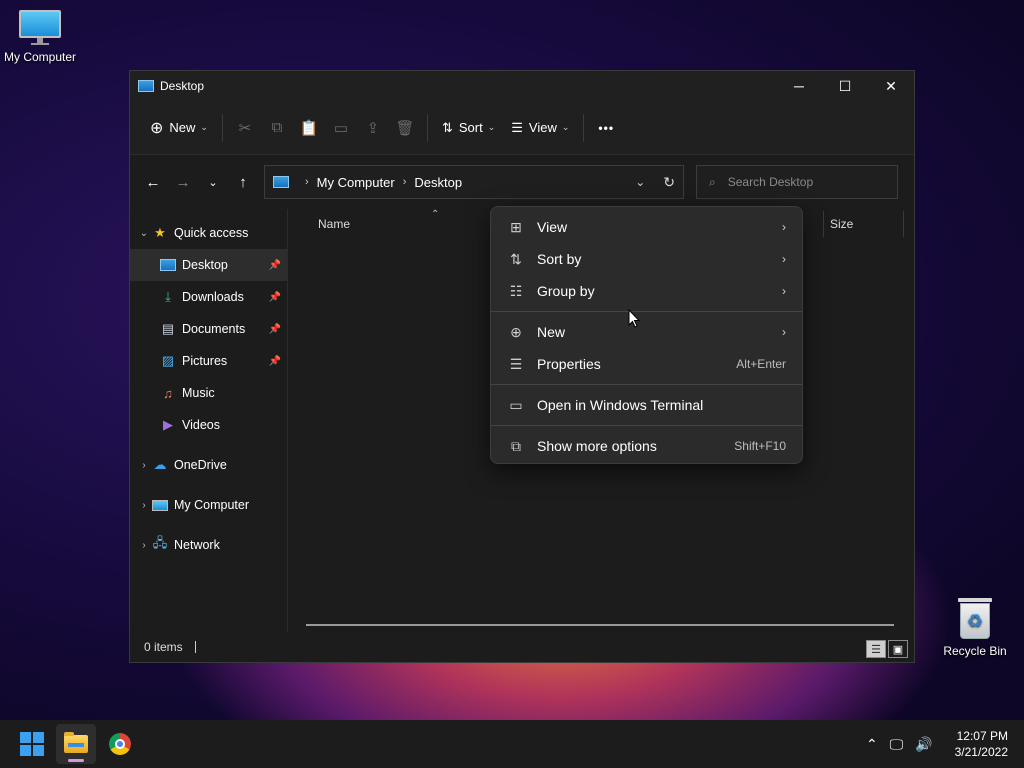 The width and height of the screenshot is (1024, 768). I want to click on desktop-icon-my-computer: My Computer, so click(40, 37).